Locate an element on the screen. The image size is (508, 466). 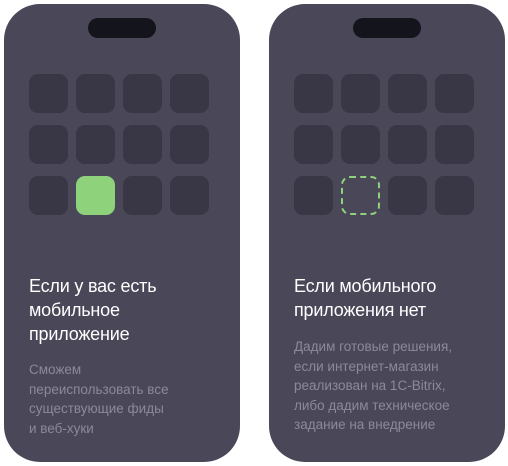
description-line: Сможем is located at coordinates (55, 369).